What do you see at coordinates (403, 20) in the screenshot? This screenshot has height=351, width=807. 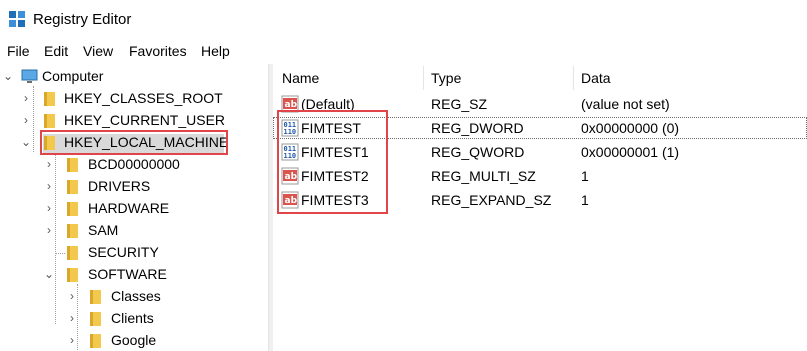 I see `title-bar: Registry Editor` at bounding box center [403, 20].